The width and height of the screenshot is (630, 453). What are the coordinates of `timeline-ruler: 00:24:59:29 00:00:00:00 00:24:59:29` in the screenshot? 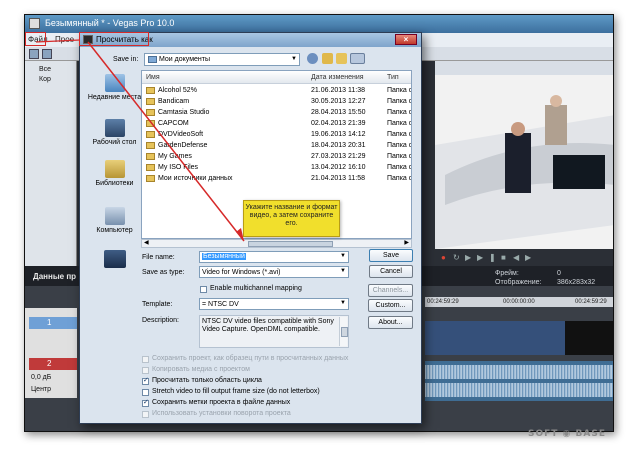 It's located at (519, 302).